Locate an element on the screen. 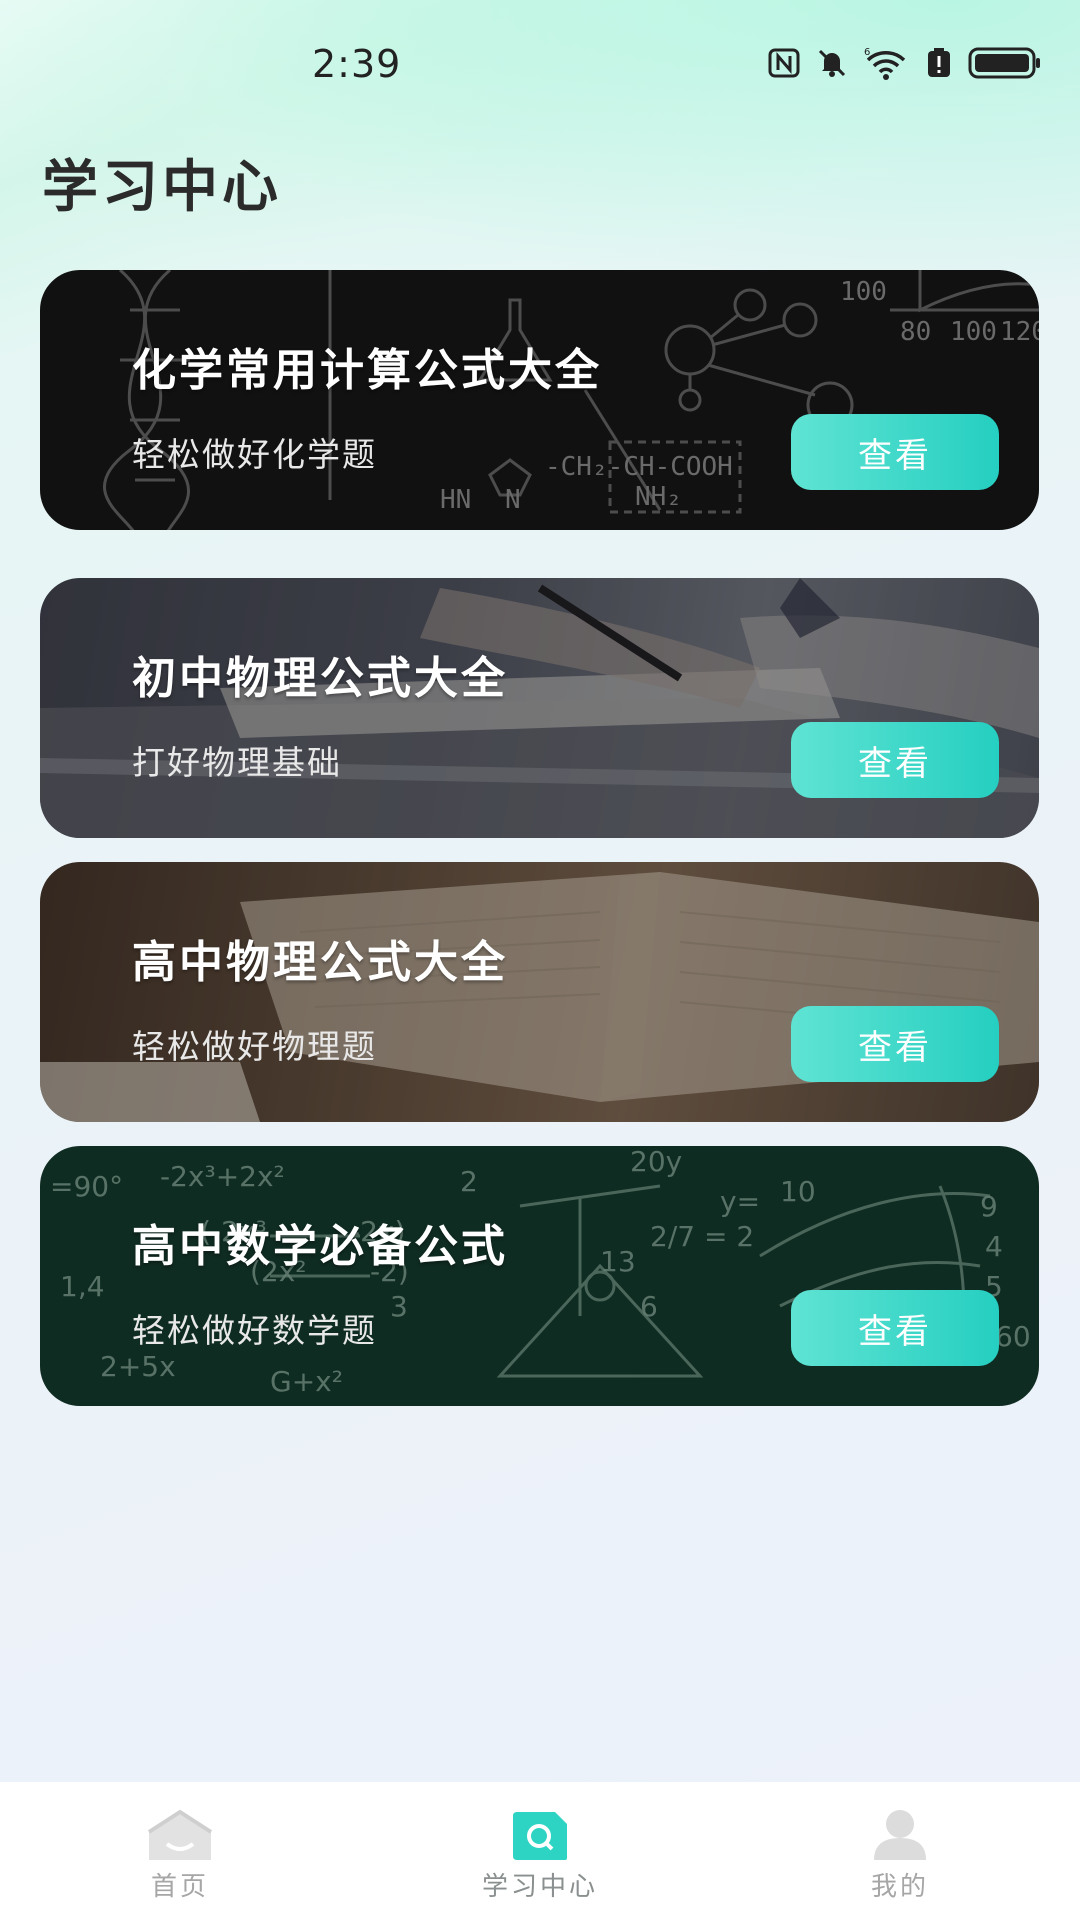 This screenshot has width=1080, height=1920. card-senior-physics-formulas: 高中物理公式大全 轻松做好物理题 查看 is located at coordinates (539, 992).